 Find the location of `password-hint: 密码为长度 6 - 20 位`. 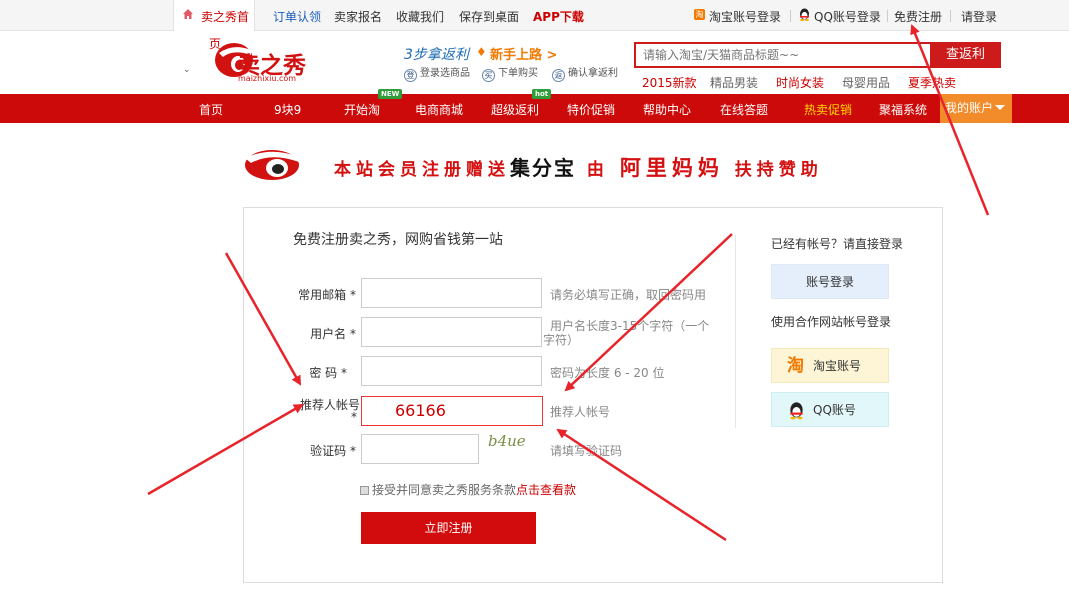

password-hint: 密码为长度 6 - 20 位 is located at coordinates (607, 373).